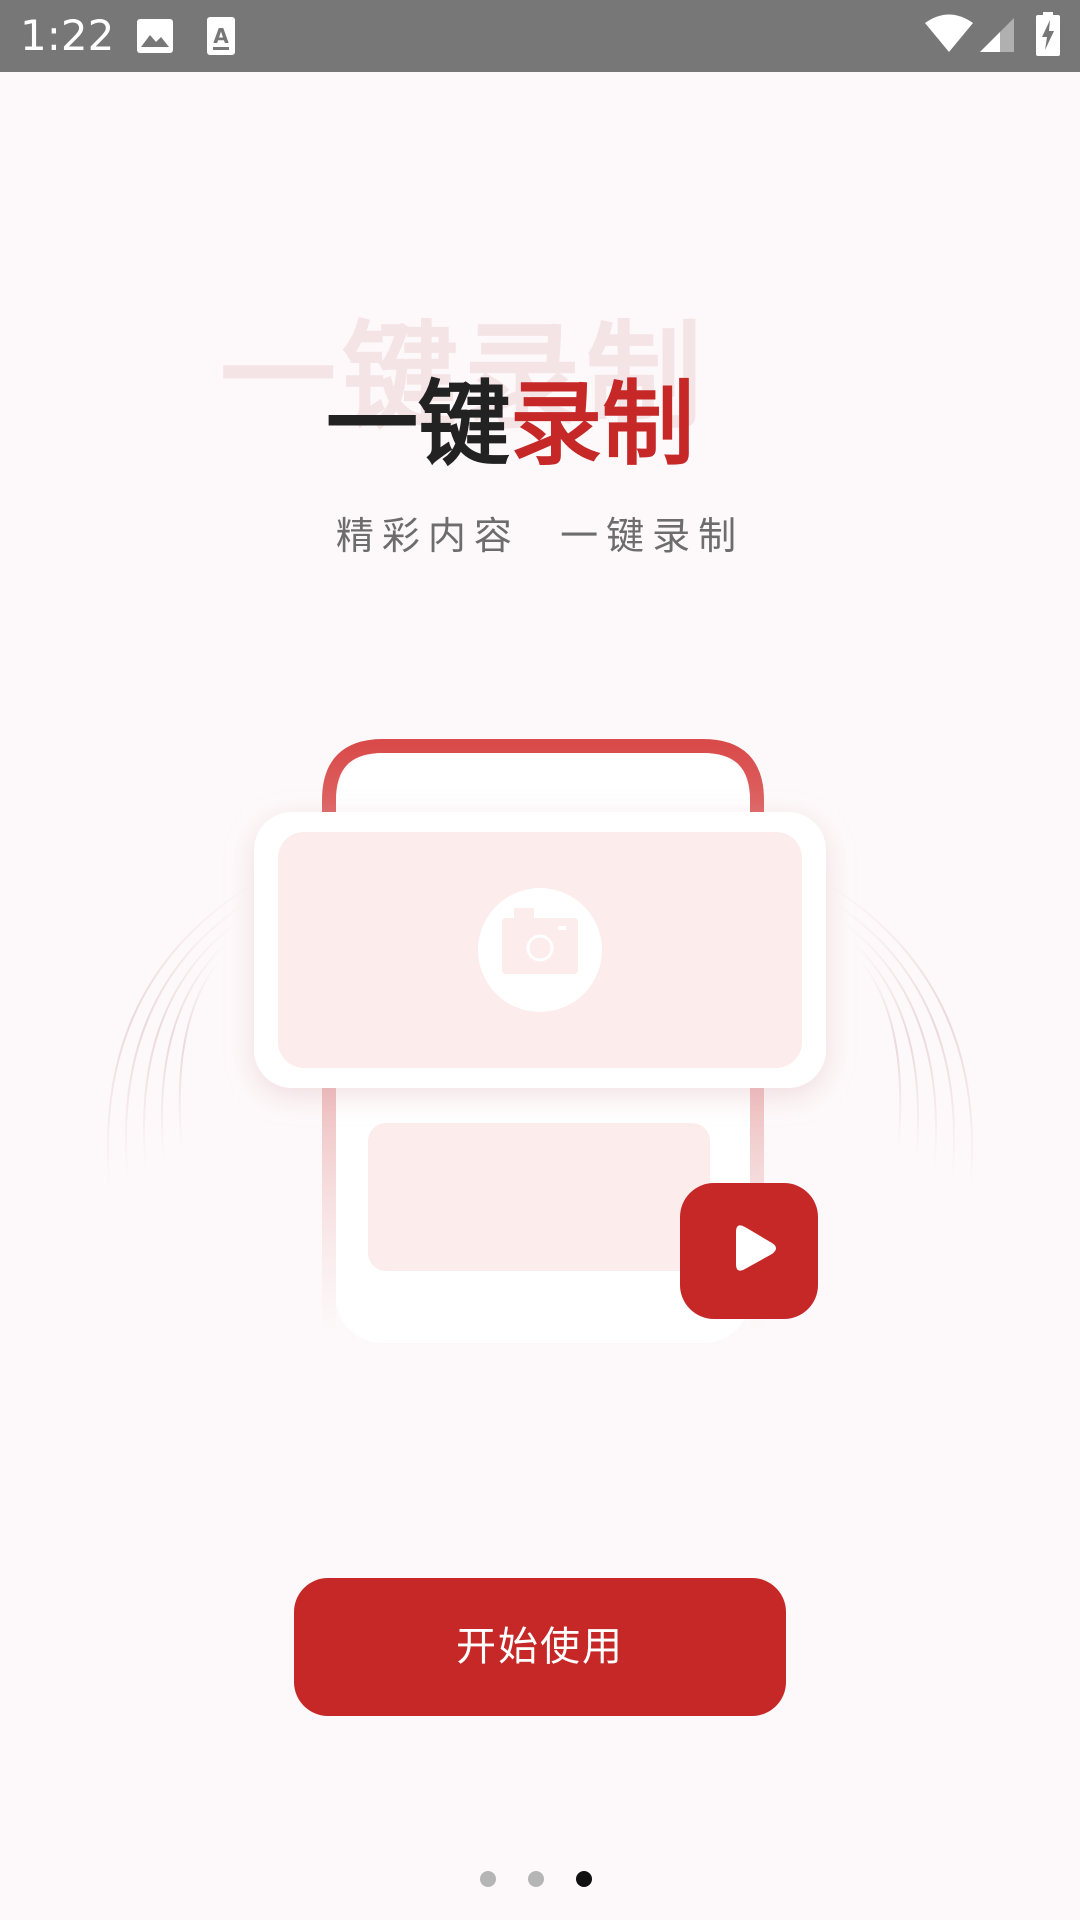  What do you see at coordinates (949, 33) in the screenshot?
I see `wifi-icon` at bounding box center [949, 33].